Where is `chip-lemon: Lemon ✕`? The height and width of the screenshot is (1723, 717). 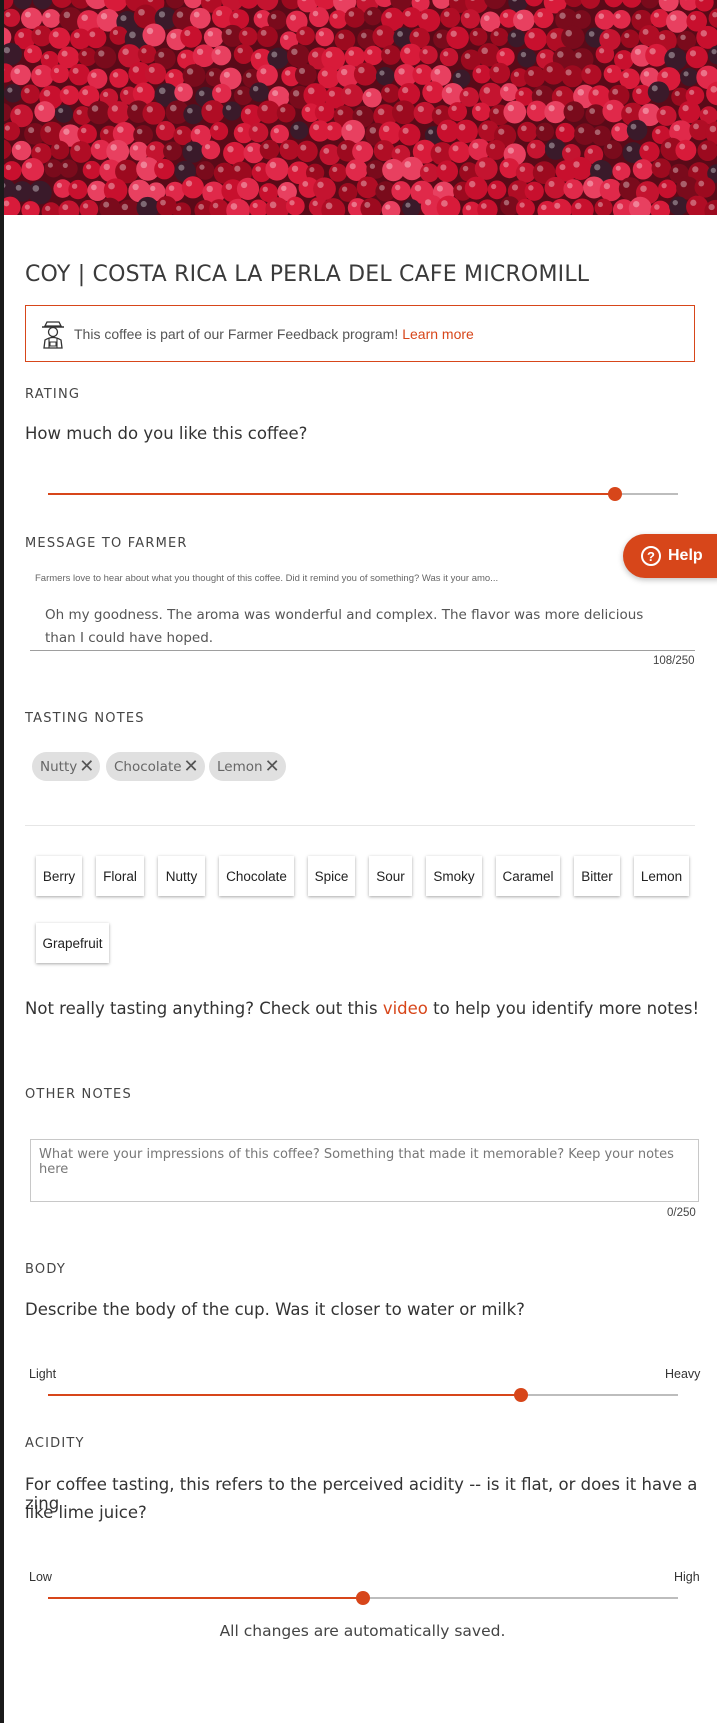
chip-lemon: Lemon ✕ is located at coordinates (247, 766).